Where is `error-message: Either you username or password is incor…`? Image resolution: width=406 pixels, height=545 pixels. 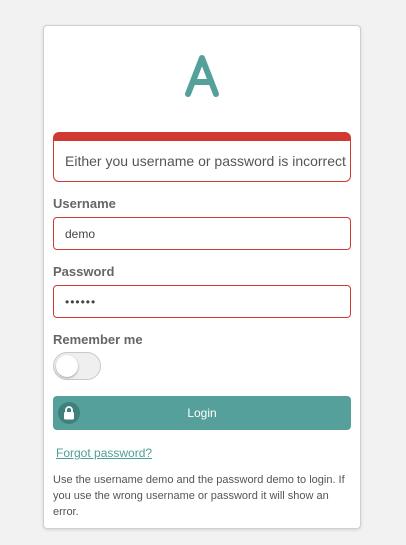 error-message: Either you username or password is incor… is located at coordinates (205, 161).